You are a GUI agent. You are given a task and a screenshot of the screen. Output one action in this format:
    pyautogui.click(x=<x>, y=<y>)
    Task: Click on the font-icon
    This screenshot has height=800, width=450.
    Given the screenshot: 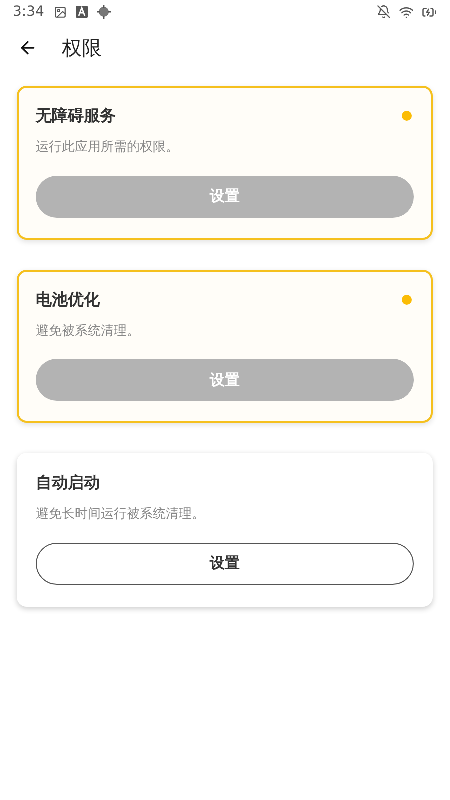 What is the action you would take?
    pyautogui.click(x=82, y=12)
    